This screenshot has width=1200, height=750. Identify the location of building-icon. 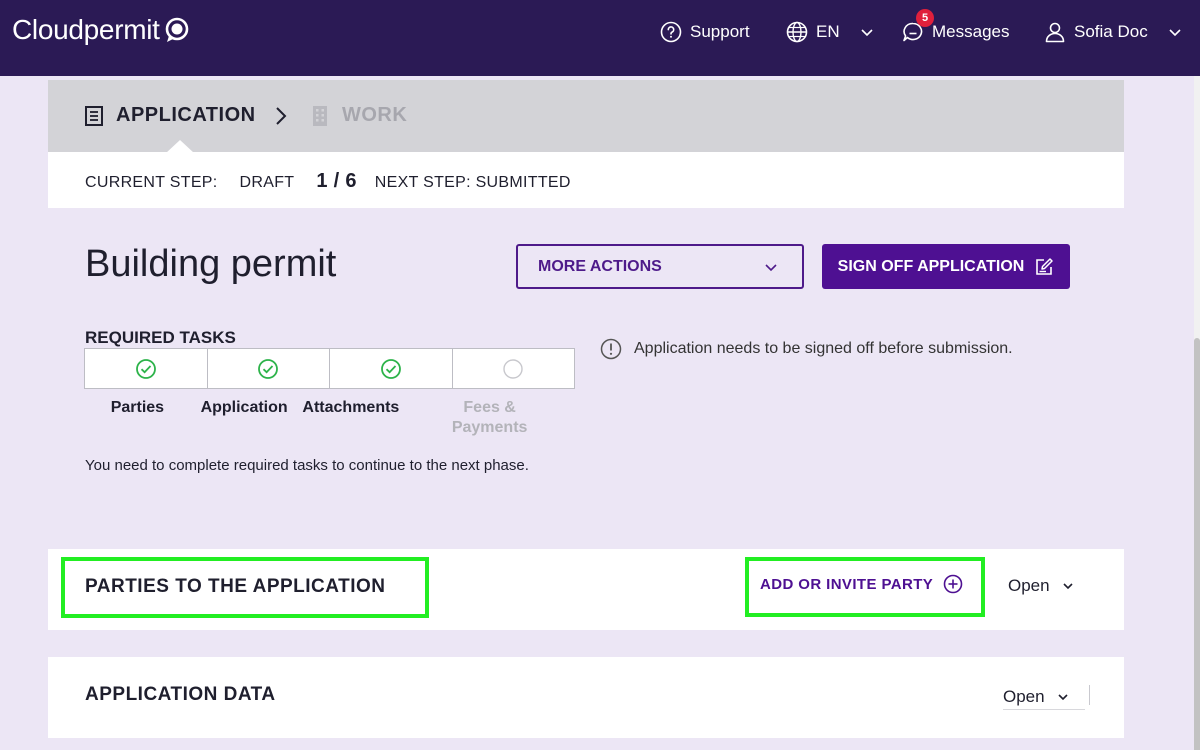
(320, 115).